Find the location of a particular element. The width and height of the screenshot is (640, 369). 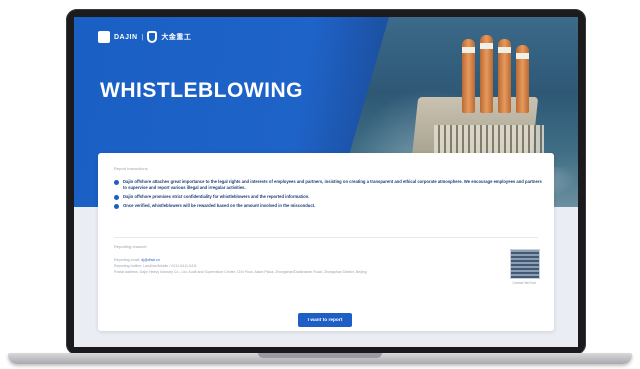

report-button: I want to report is located at coordinates (325, 320).